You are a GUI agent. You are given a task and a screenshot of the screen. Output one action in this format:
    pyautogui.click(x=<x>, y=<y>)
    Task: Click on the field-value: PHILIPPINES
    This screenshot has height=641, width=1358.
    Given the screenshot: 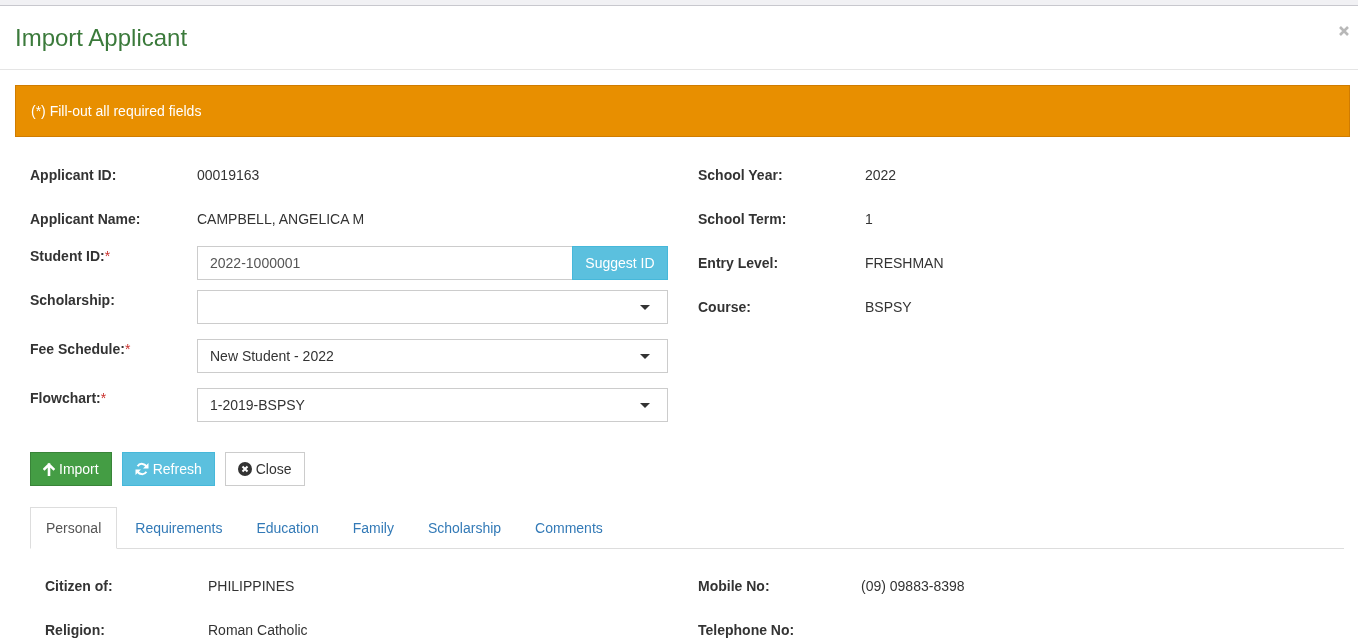 What is the action you would take?
    pyautogui.click(x=251, y=586)
    